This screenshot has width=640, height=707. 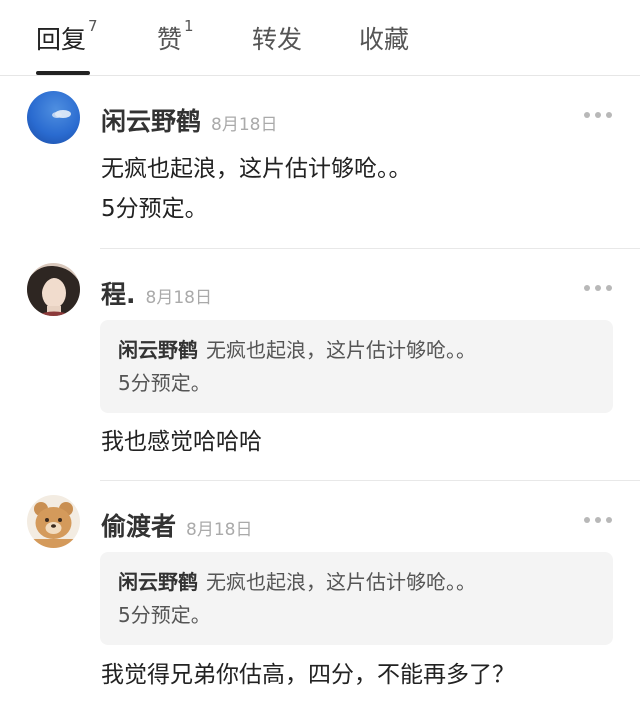 I want to click on comment-author: 程. 8月18日, so click(x=156, y=293).